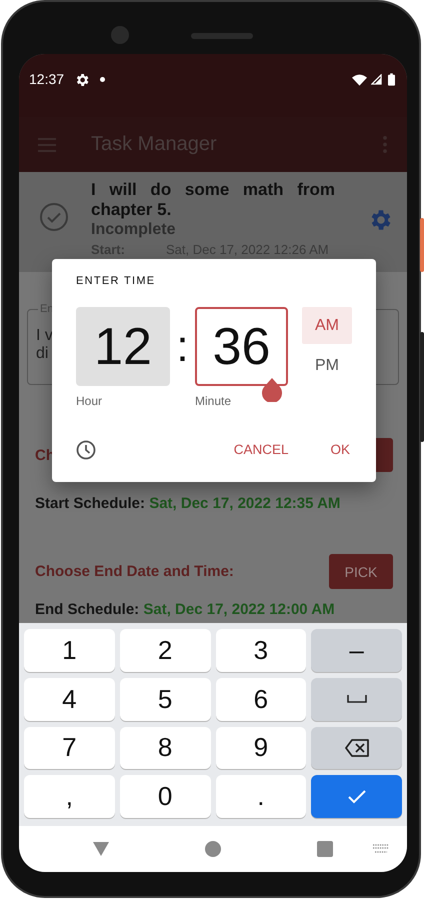  What do you see at coordinates (261, 699) in the screenshot?
I see `key: 6` at bounding box center [261, 699].